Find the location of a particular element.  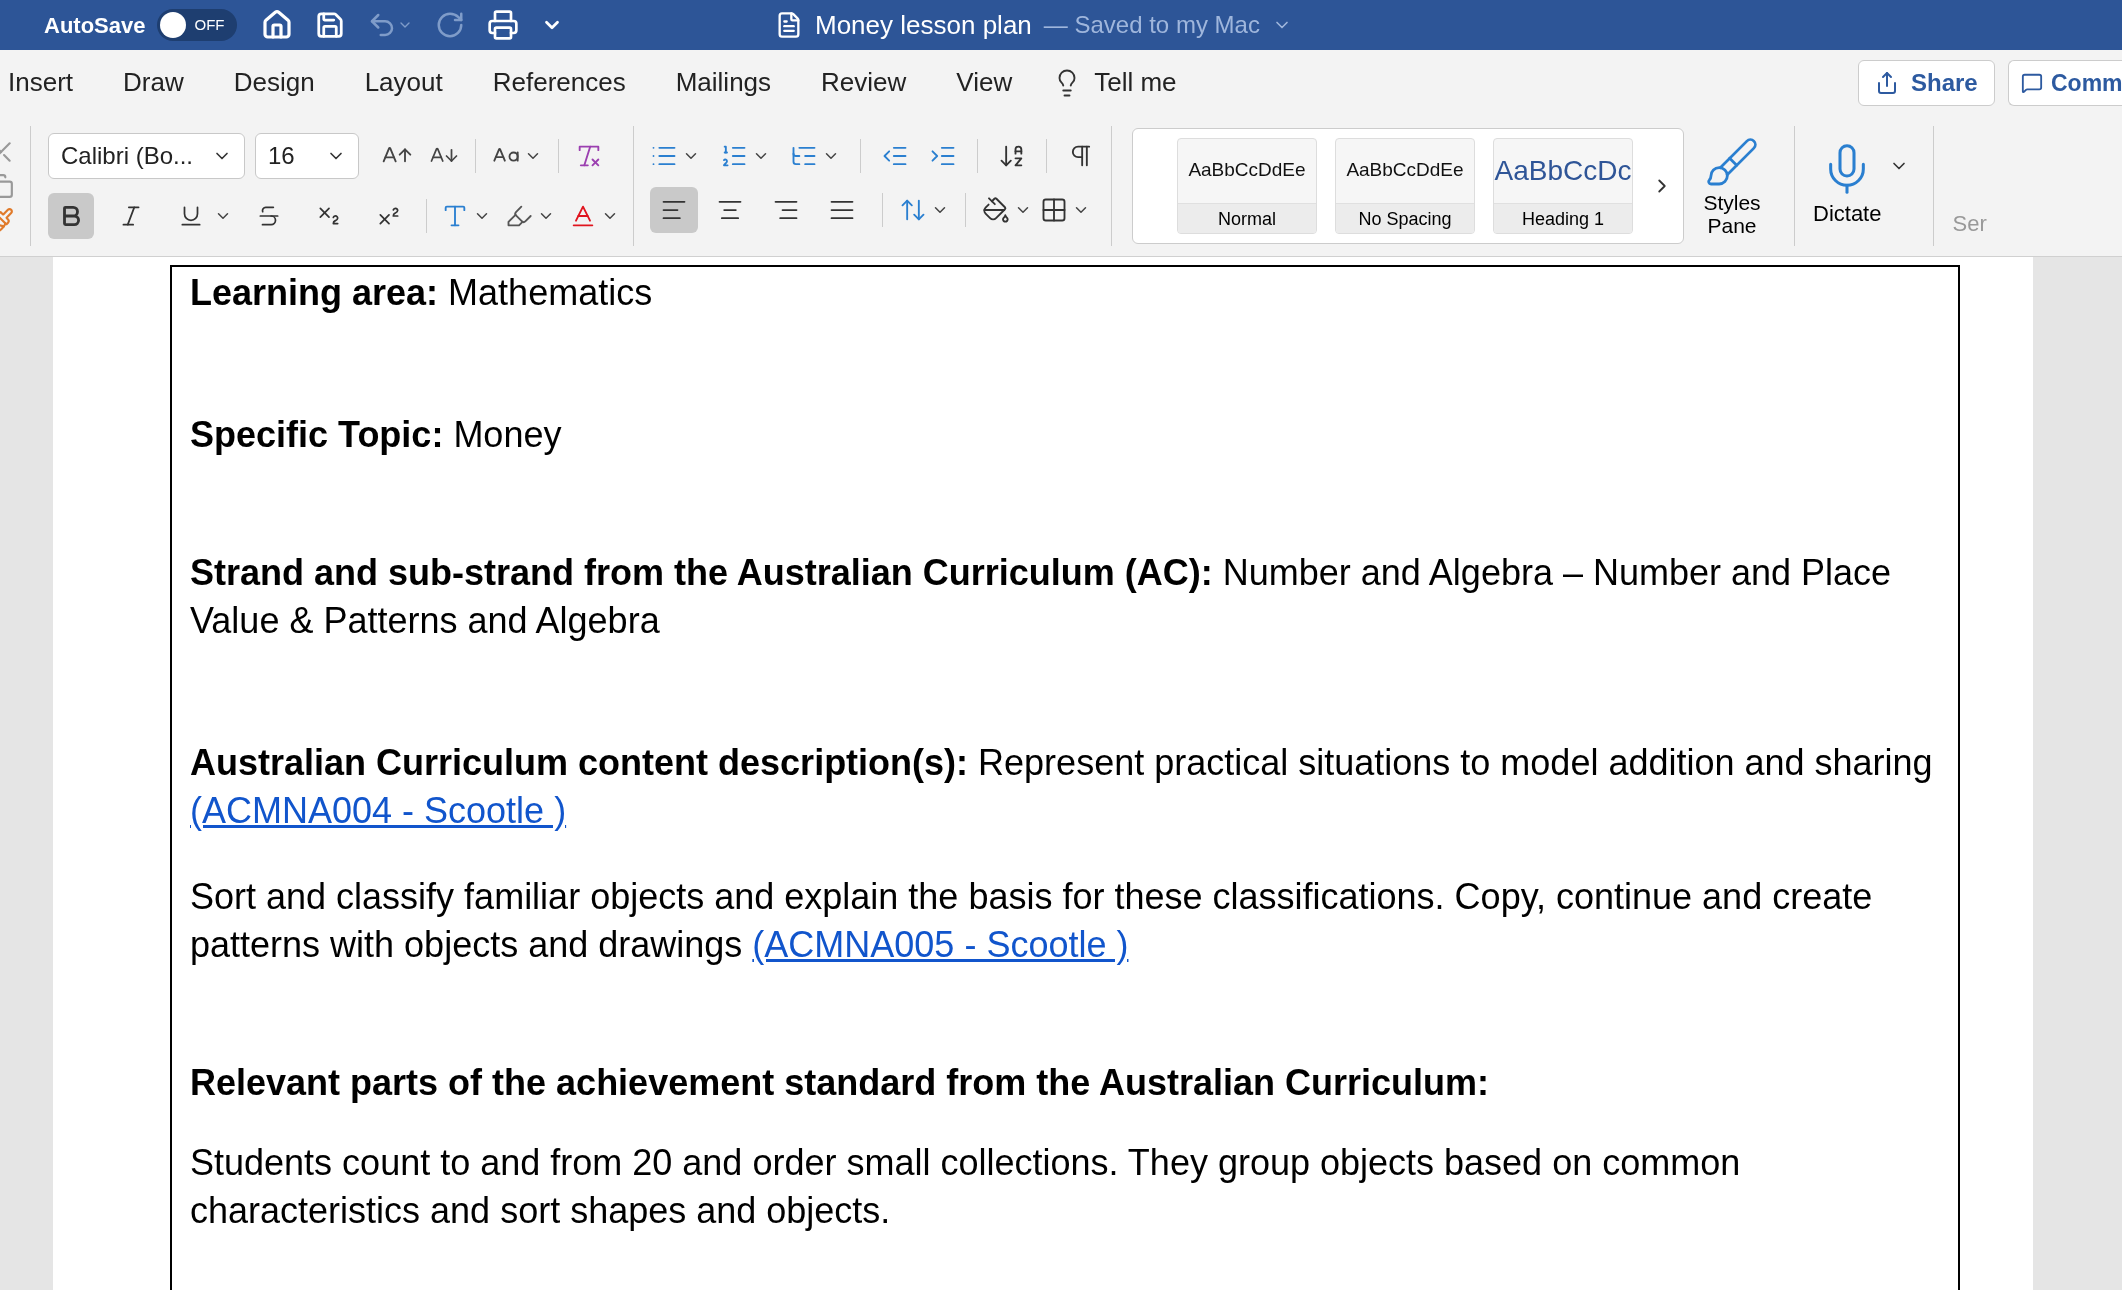

shading-icon is located at coordinates (996, 209).